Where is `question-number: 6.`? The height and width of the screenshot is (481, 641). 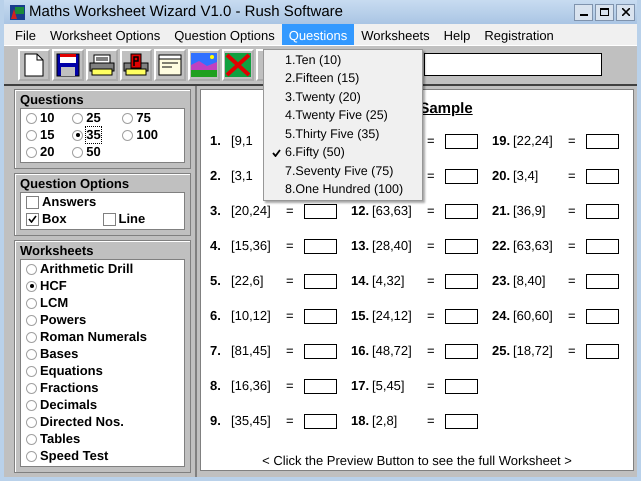 question-number: 6. is located at coordinates (216, 316).